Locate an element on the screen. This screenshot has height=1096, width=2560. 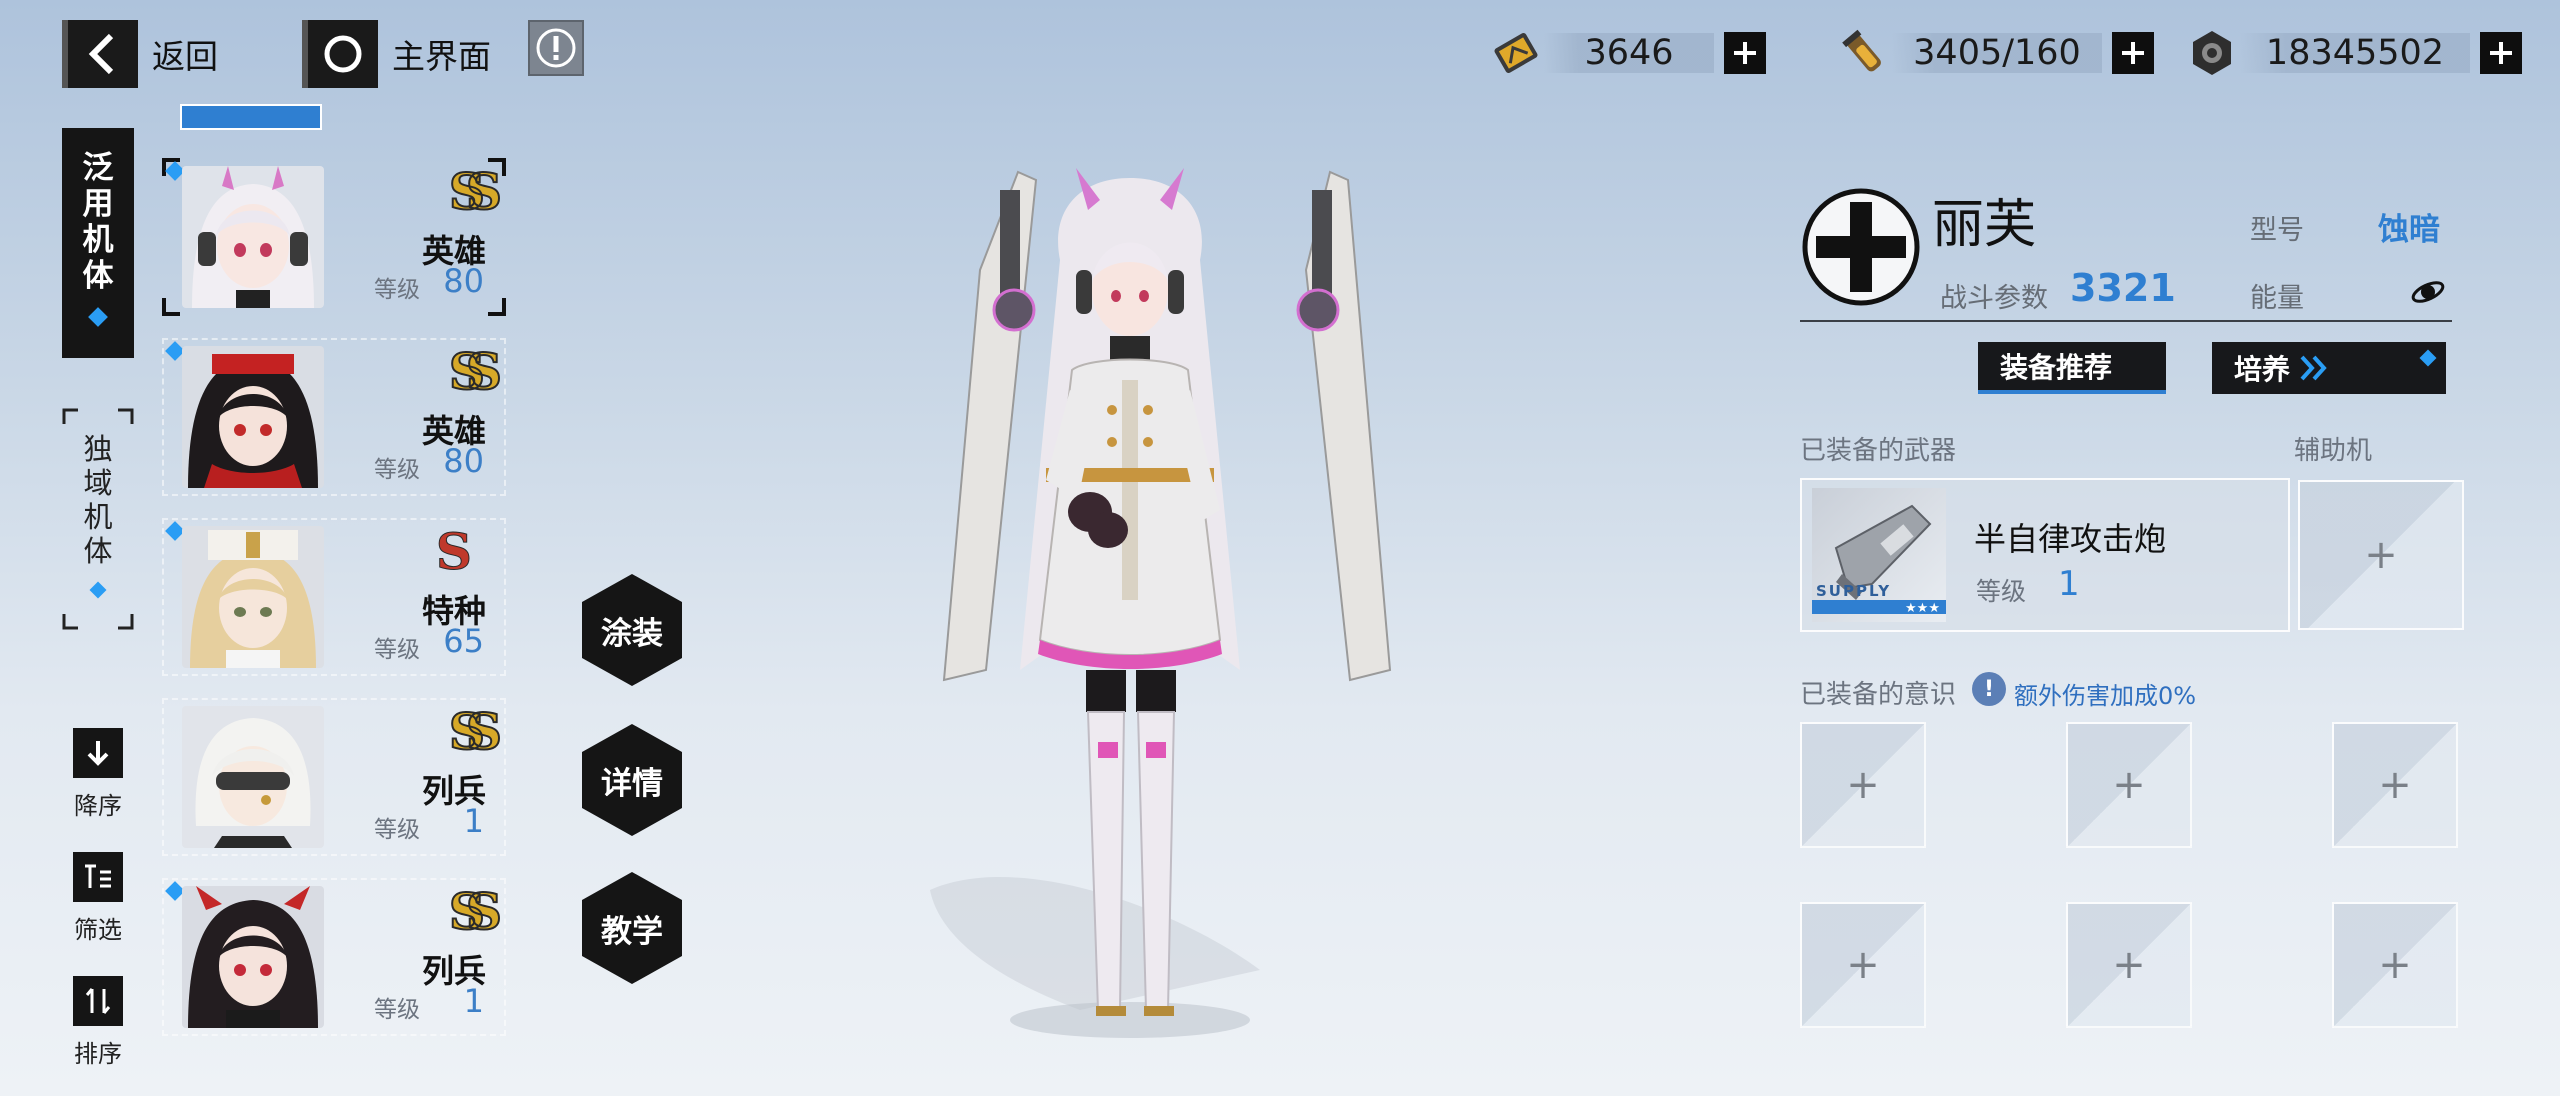
memory-slot-6: + is located at coordinates (2395, 965).